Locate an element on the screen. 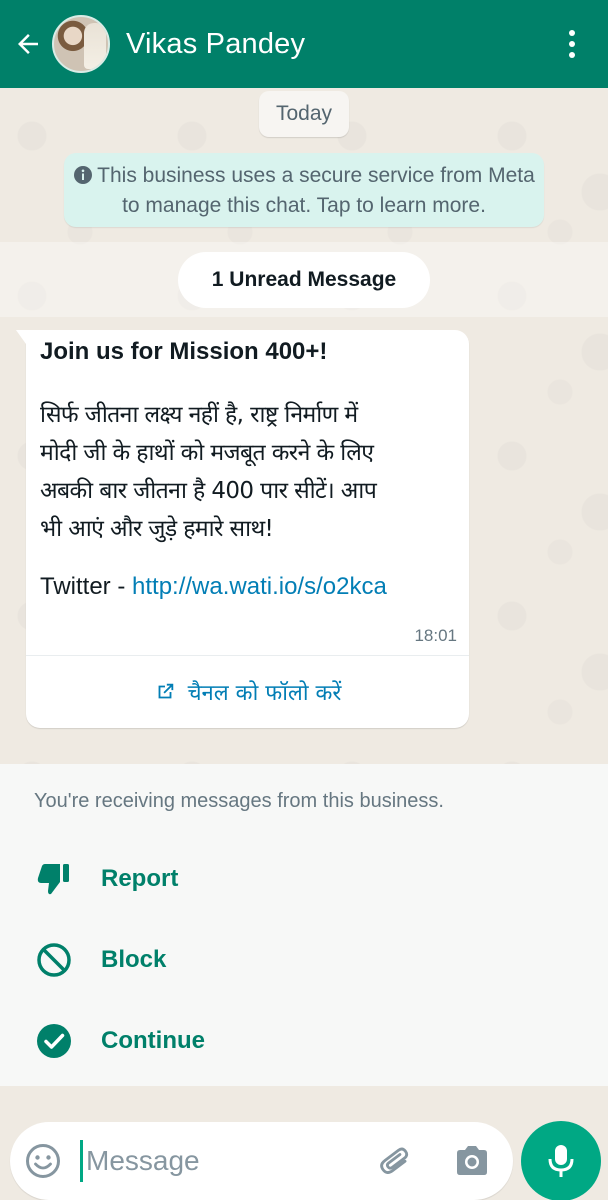 The image size is (608, 1200). camera-icon is located at coordinates (472, 1160).